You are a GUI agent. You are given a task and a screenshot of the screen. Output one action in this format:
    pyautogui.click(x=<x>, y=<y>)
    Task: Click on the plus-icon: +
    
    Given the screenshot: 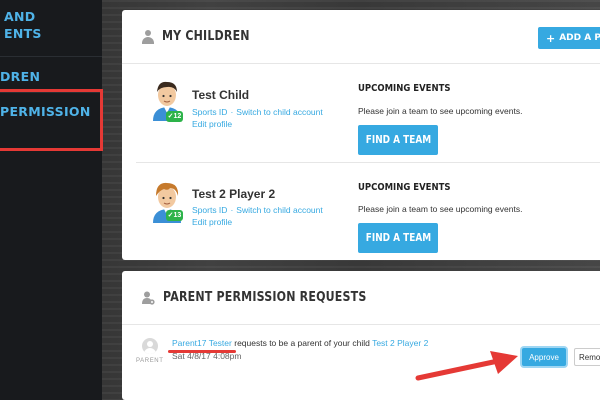 What is the action you would take?
    pyautogui.click(x=551, y=38)
    